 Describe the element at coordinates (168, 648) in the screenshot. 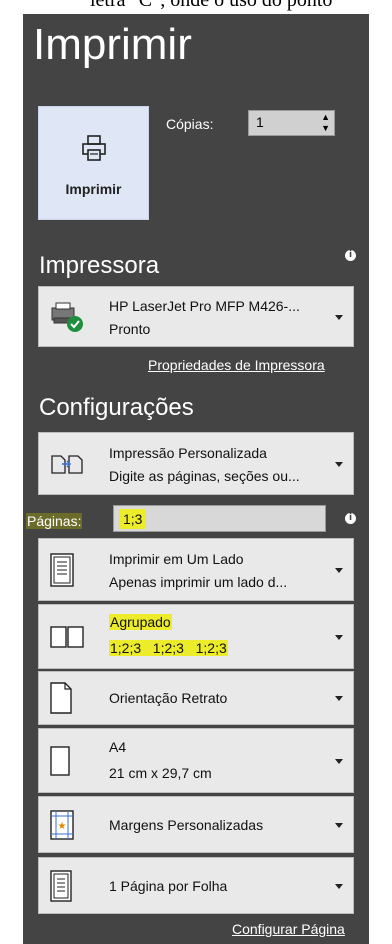

I see `collate-subtitle: 1;2;3 1;2;3 1;2;3` at that location.